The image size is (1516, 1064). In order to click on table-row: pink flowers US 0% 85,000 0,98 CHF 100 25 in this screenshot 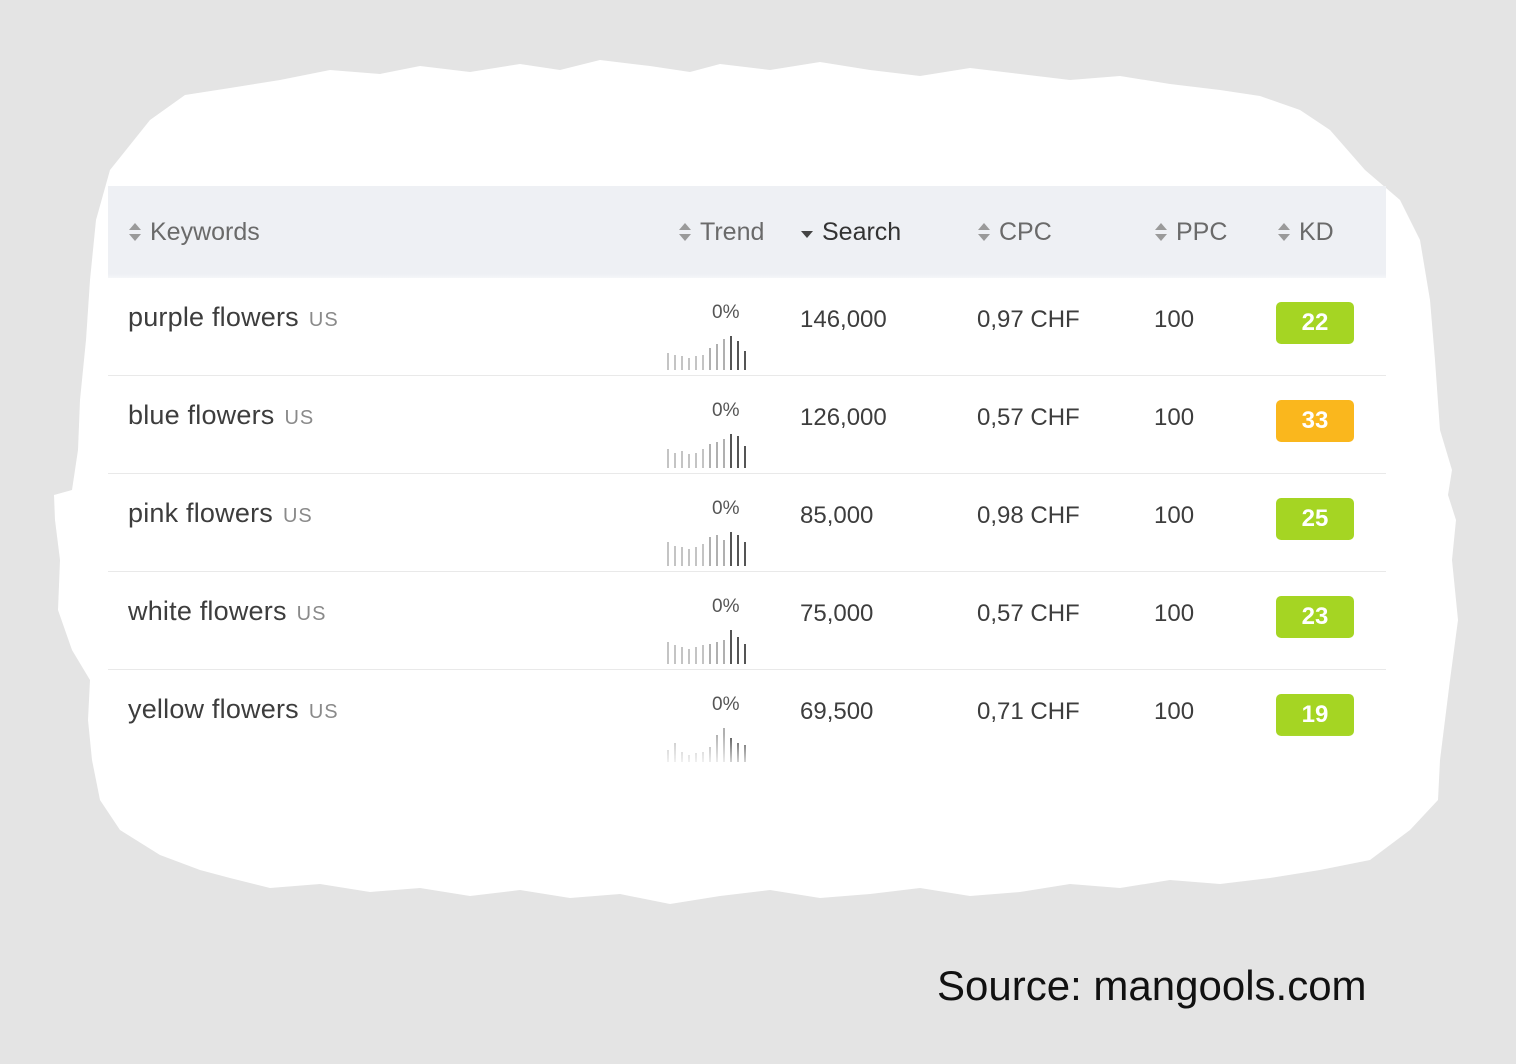, I will do `click(747, 523)`.